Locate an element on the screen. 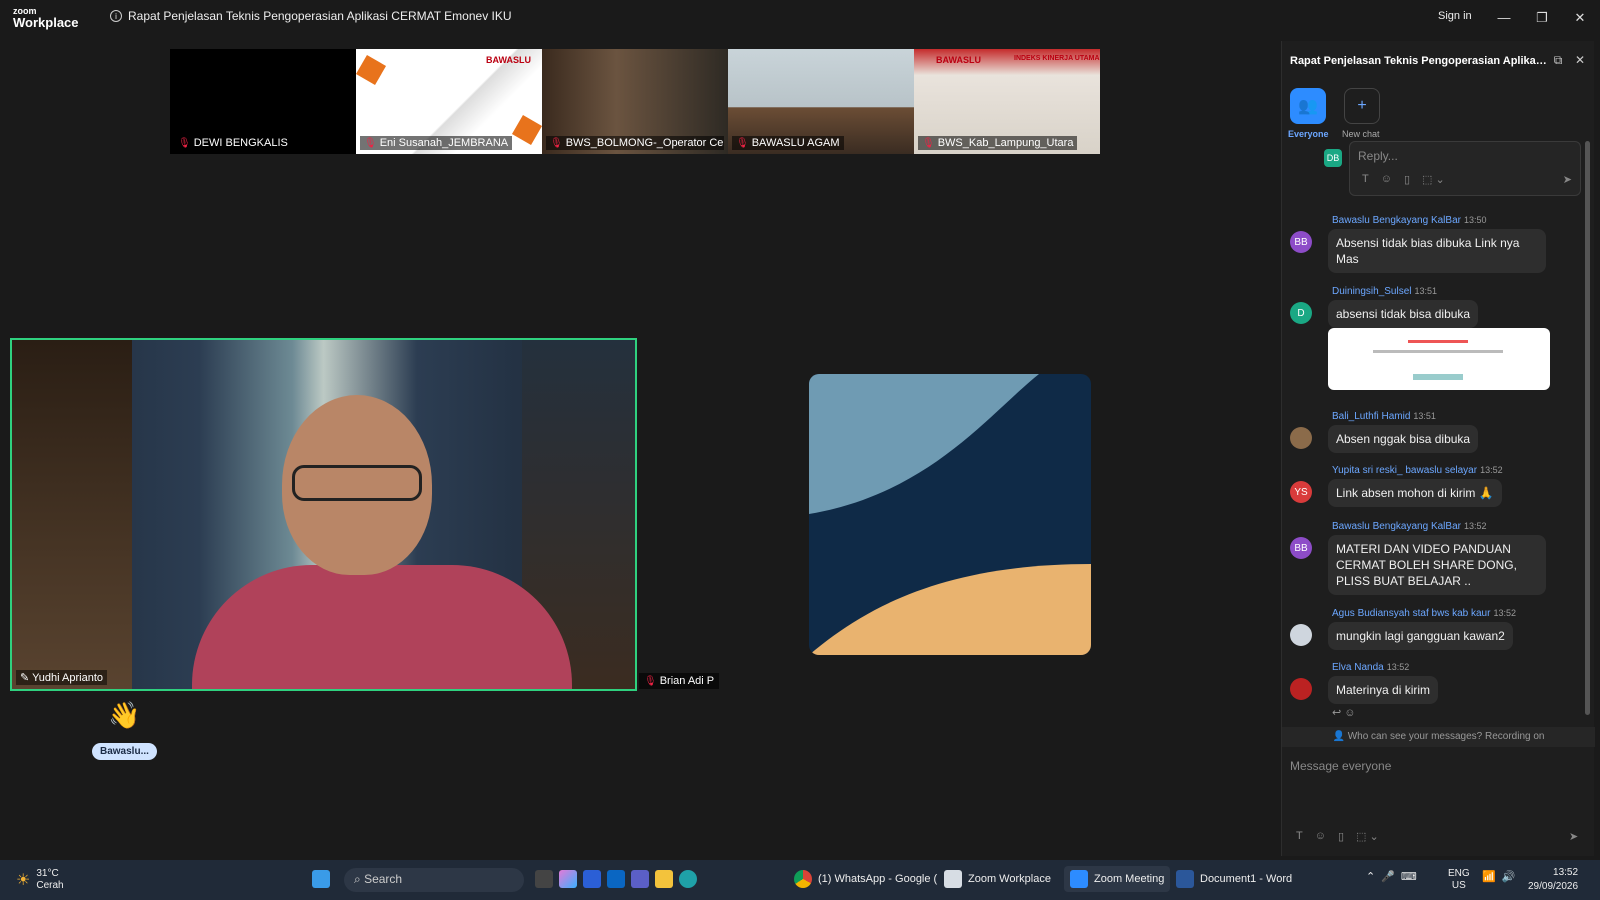  message-text: Absensi tidak bias dibuka Link nya Mas is located at coordinates (1437, 251).